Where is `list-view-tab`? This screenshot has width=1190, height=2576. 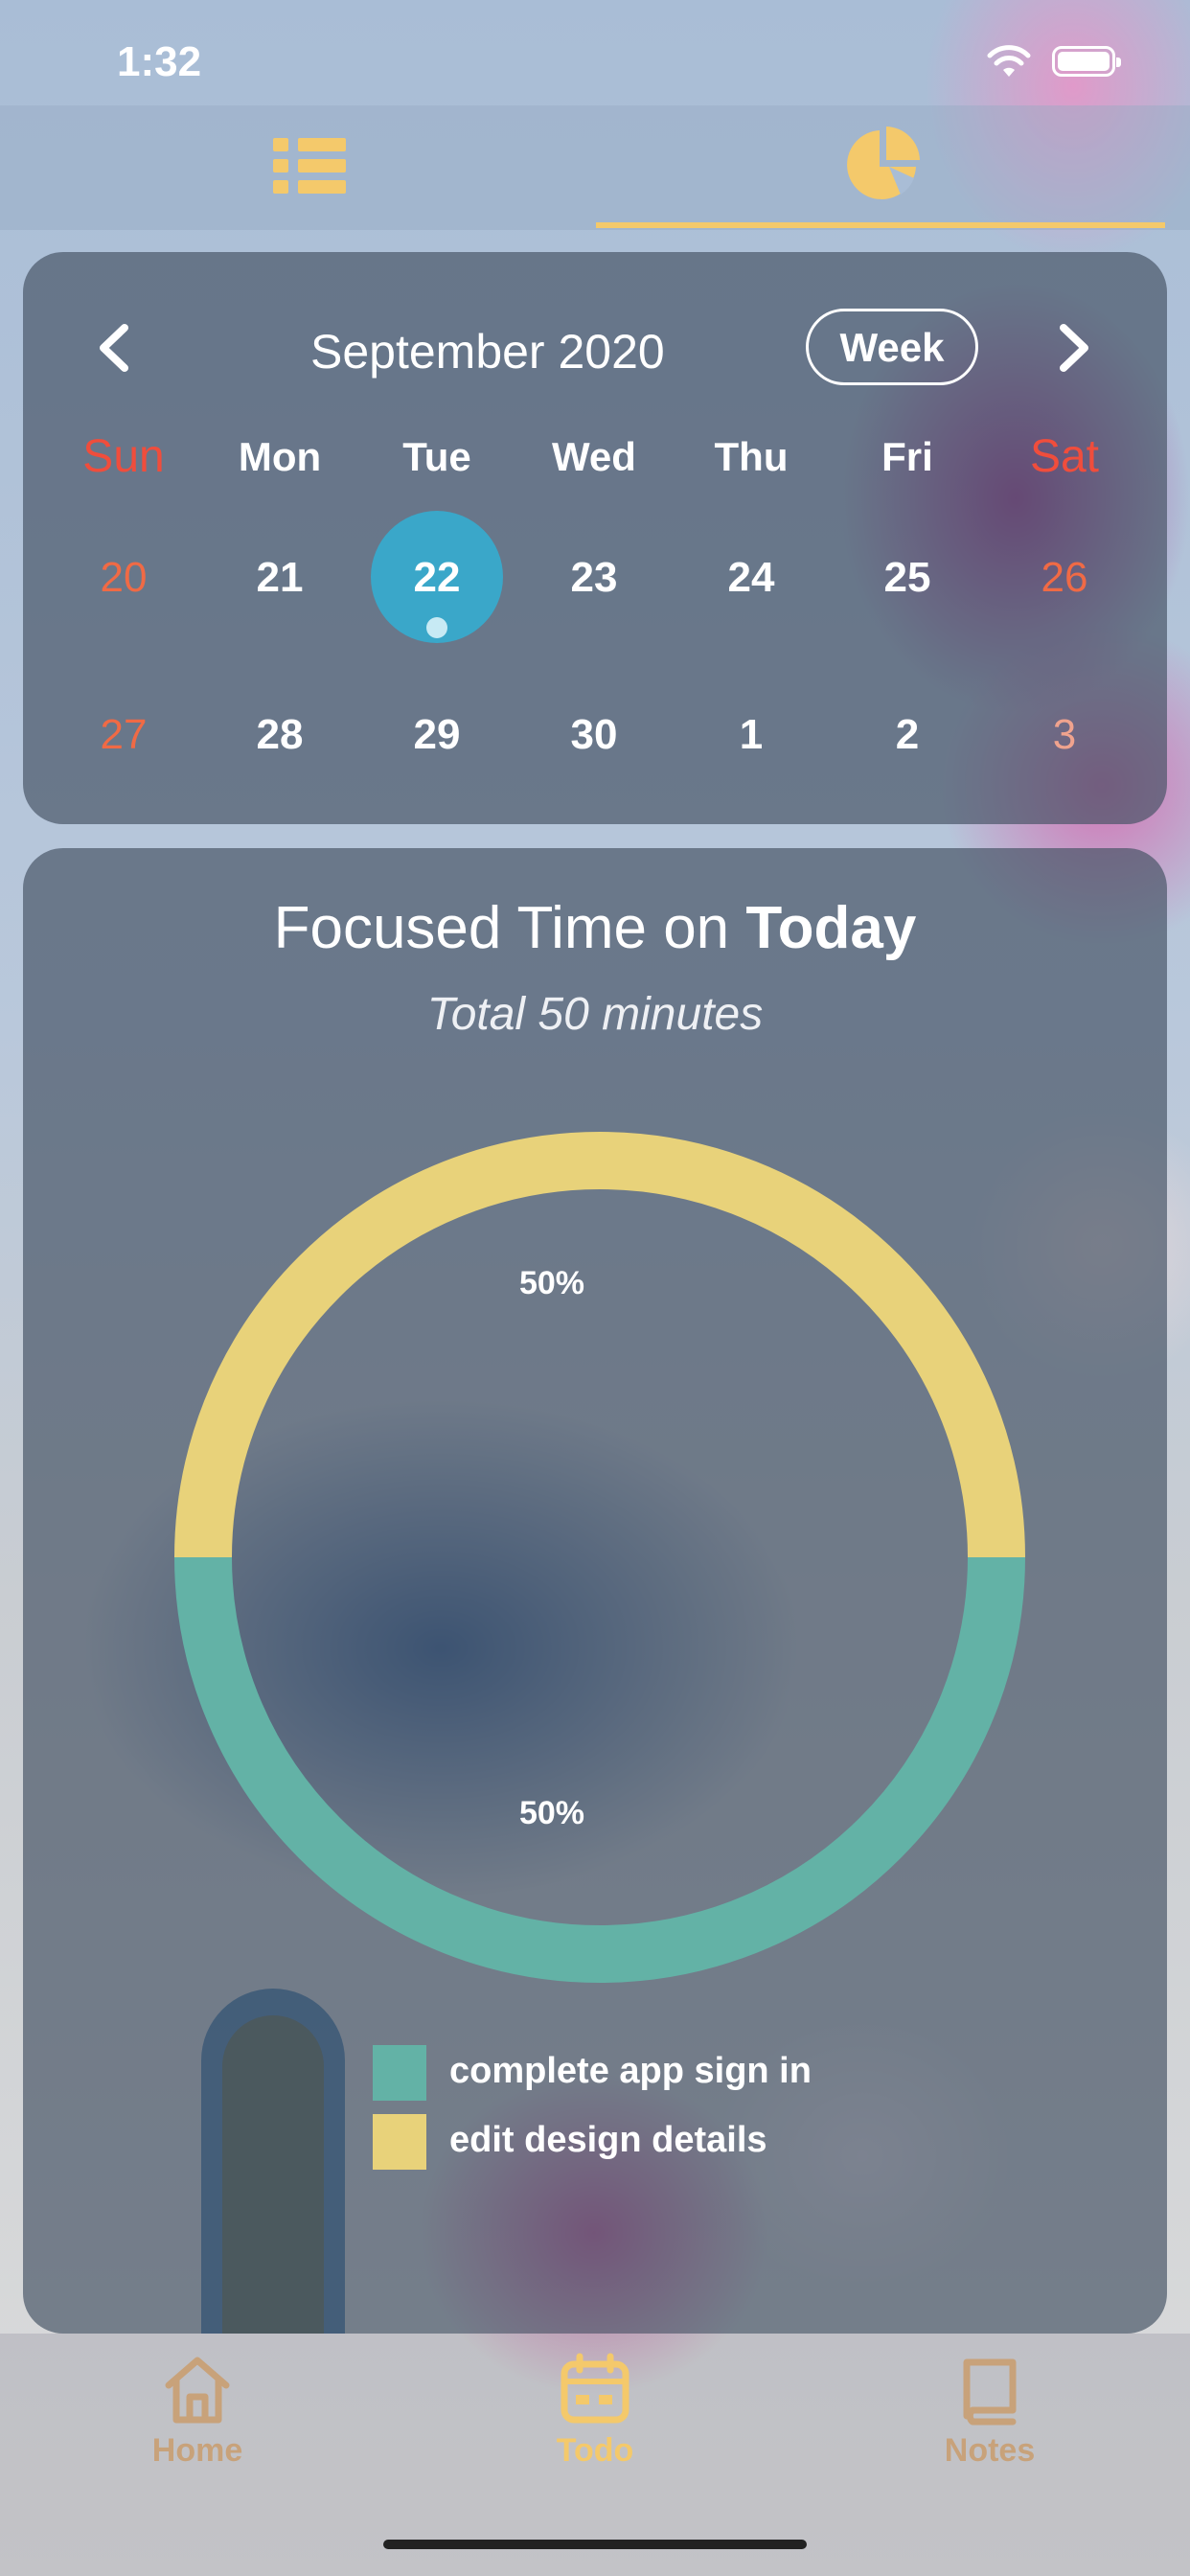 list-view-tab is located at coordinates (309, 163).